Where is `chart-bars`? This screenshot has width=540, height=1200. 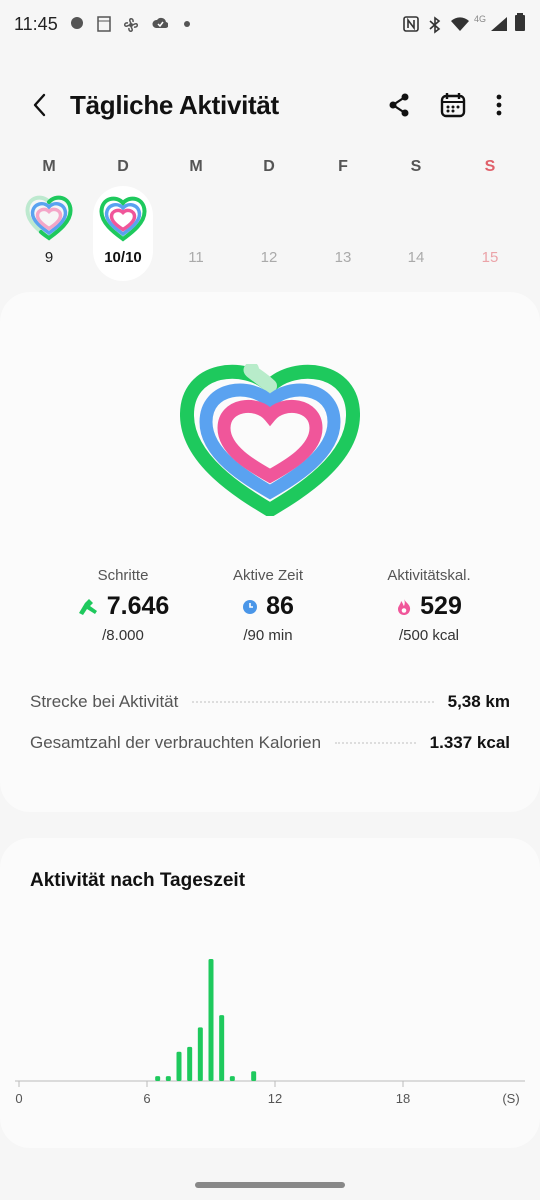
chart-bars is located at coordinates (206, 1020).